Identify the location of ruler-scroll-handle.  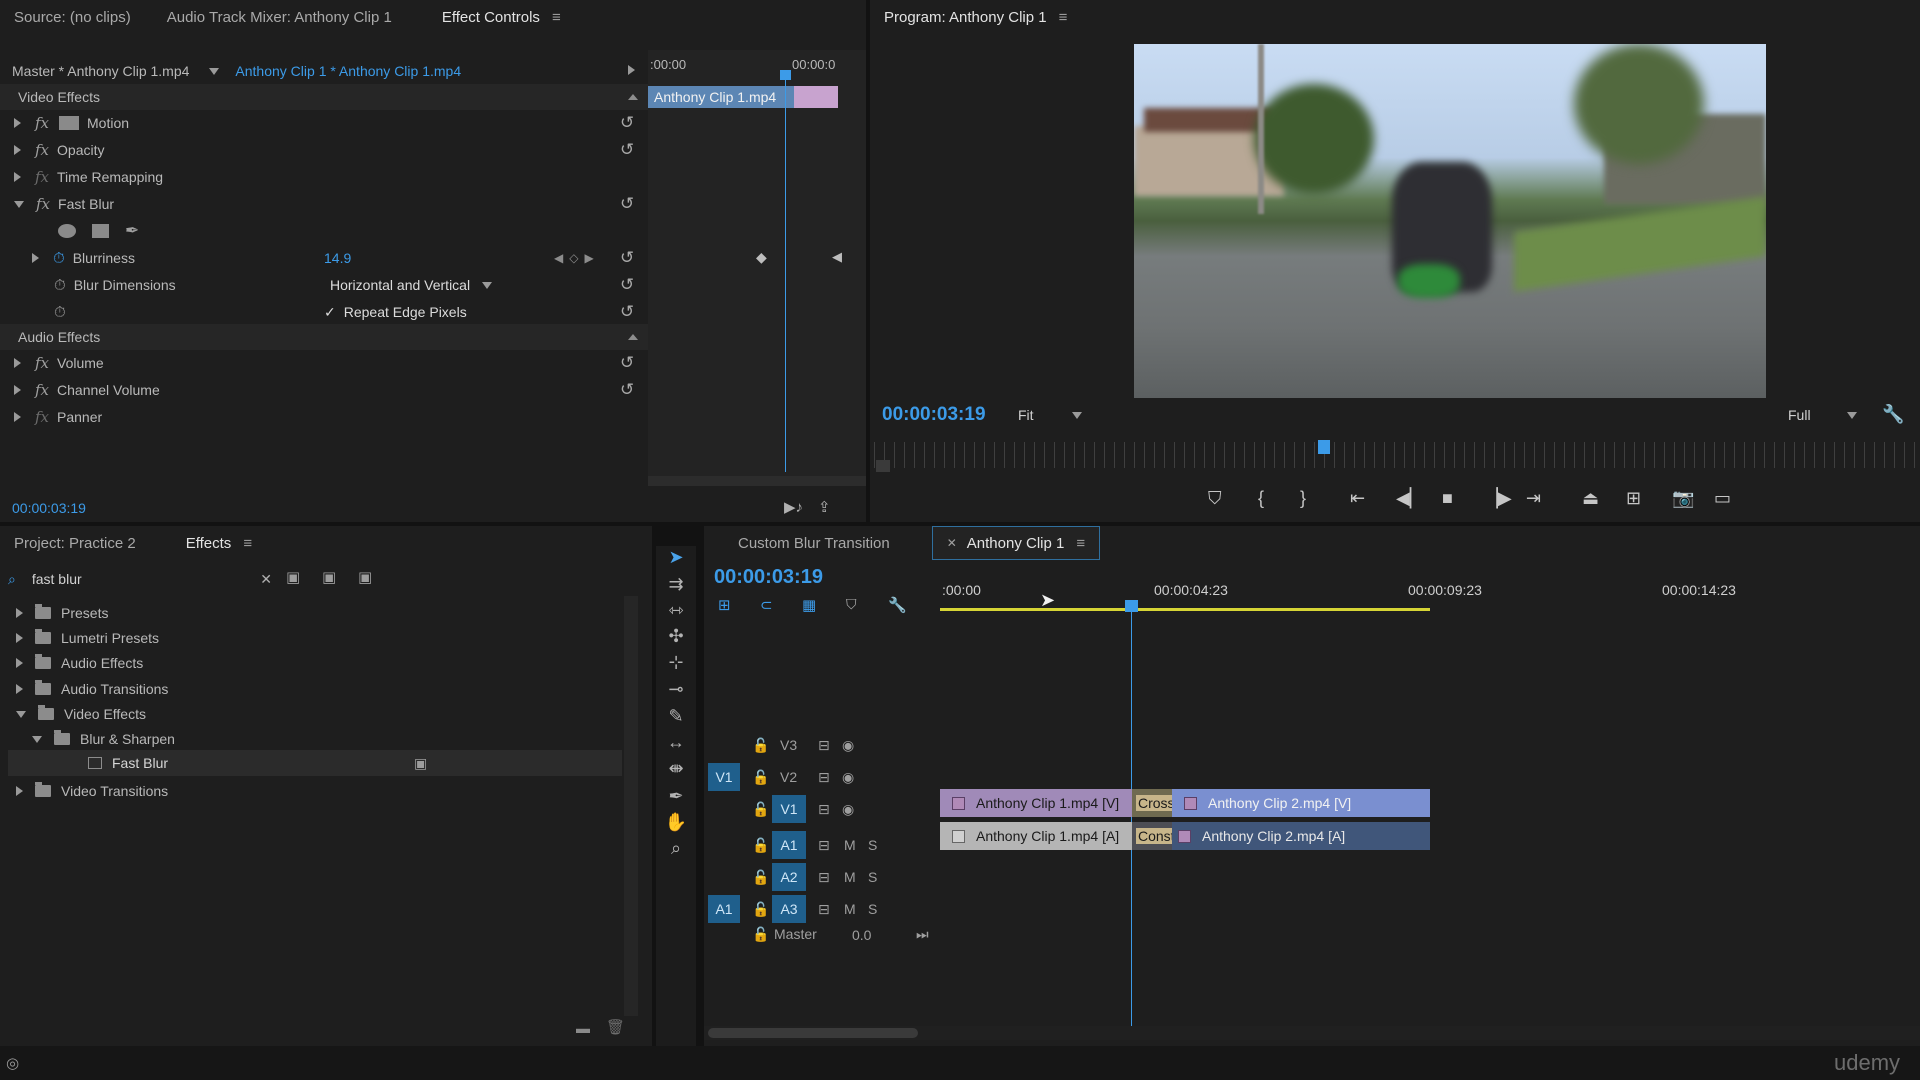
(883, 466).